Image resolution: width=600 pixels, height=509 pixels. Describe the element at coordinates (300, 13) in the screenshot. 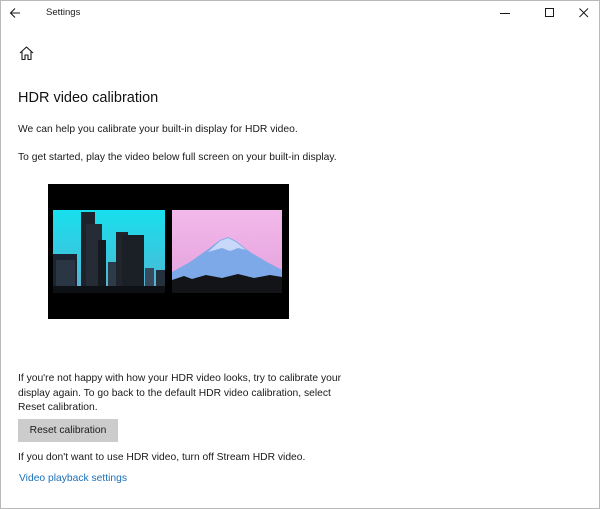

I see `title-bar: Settings` at that location.